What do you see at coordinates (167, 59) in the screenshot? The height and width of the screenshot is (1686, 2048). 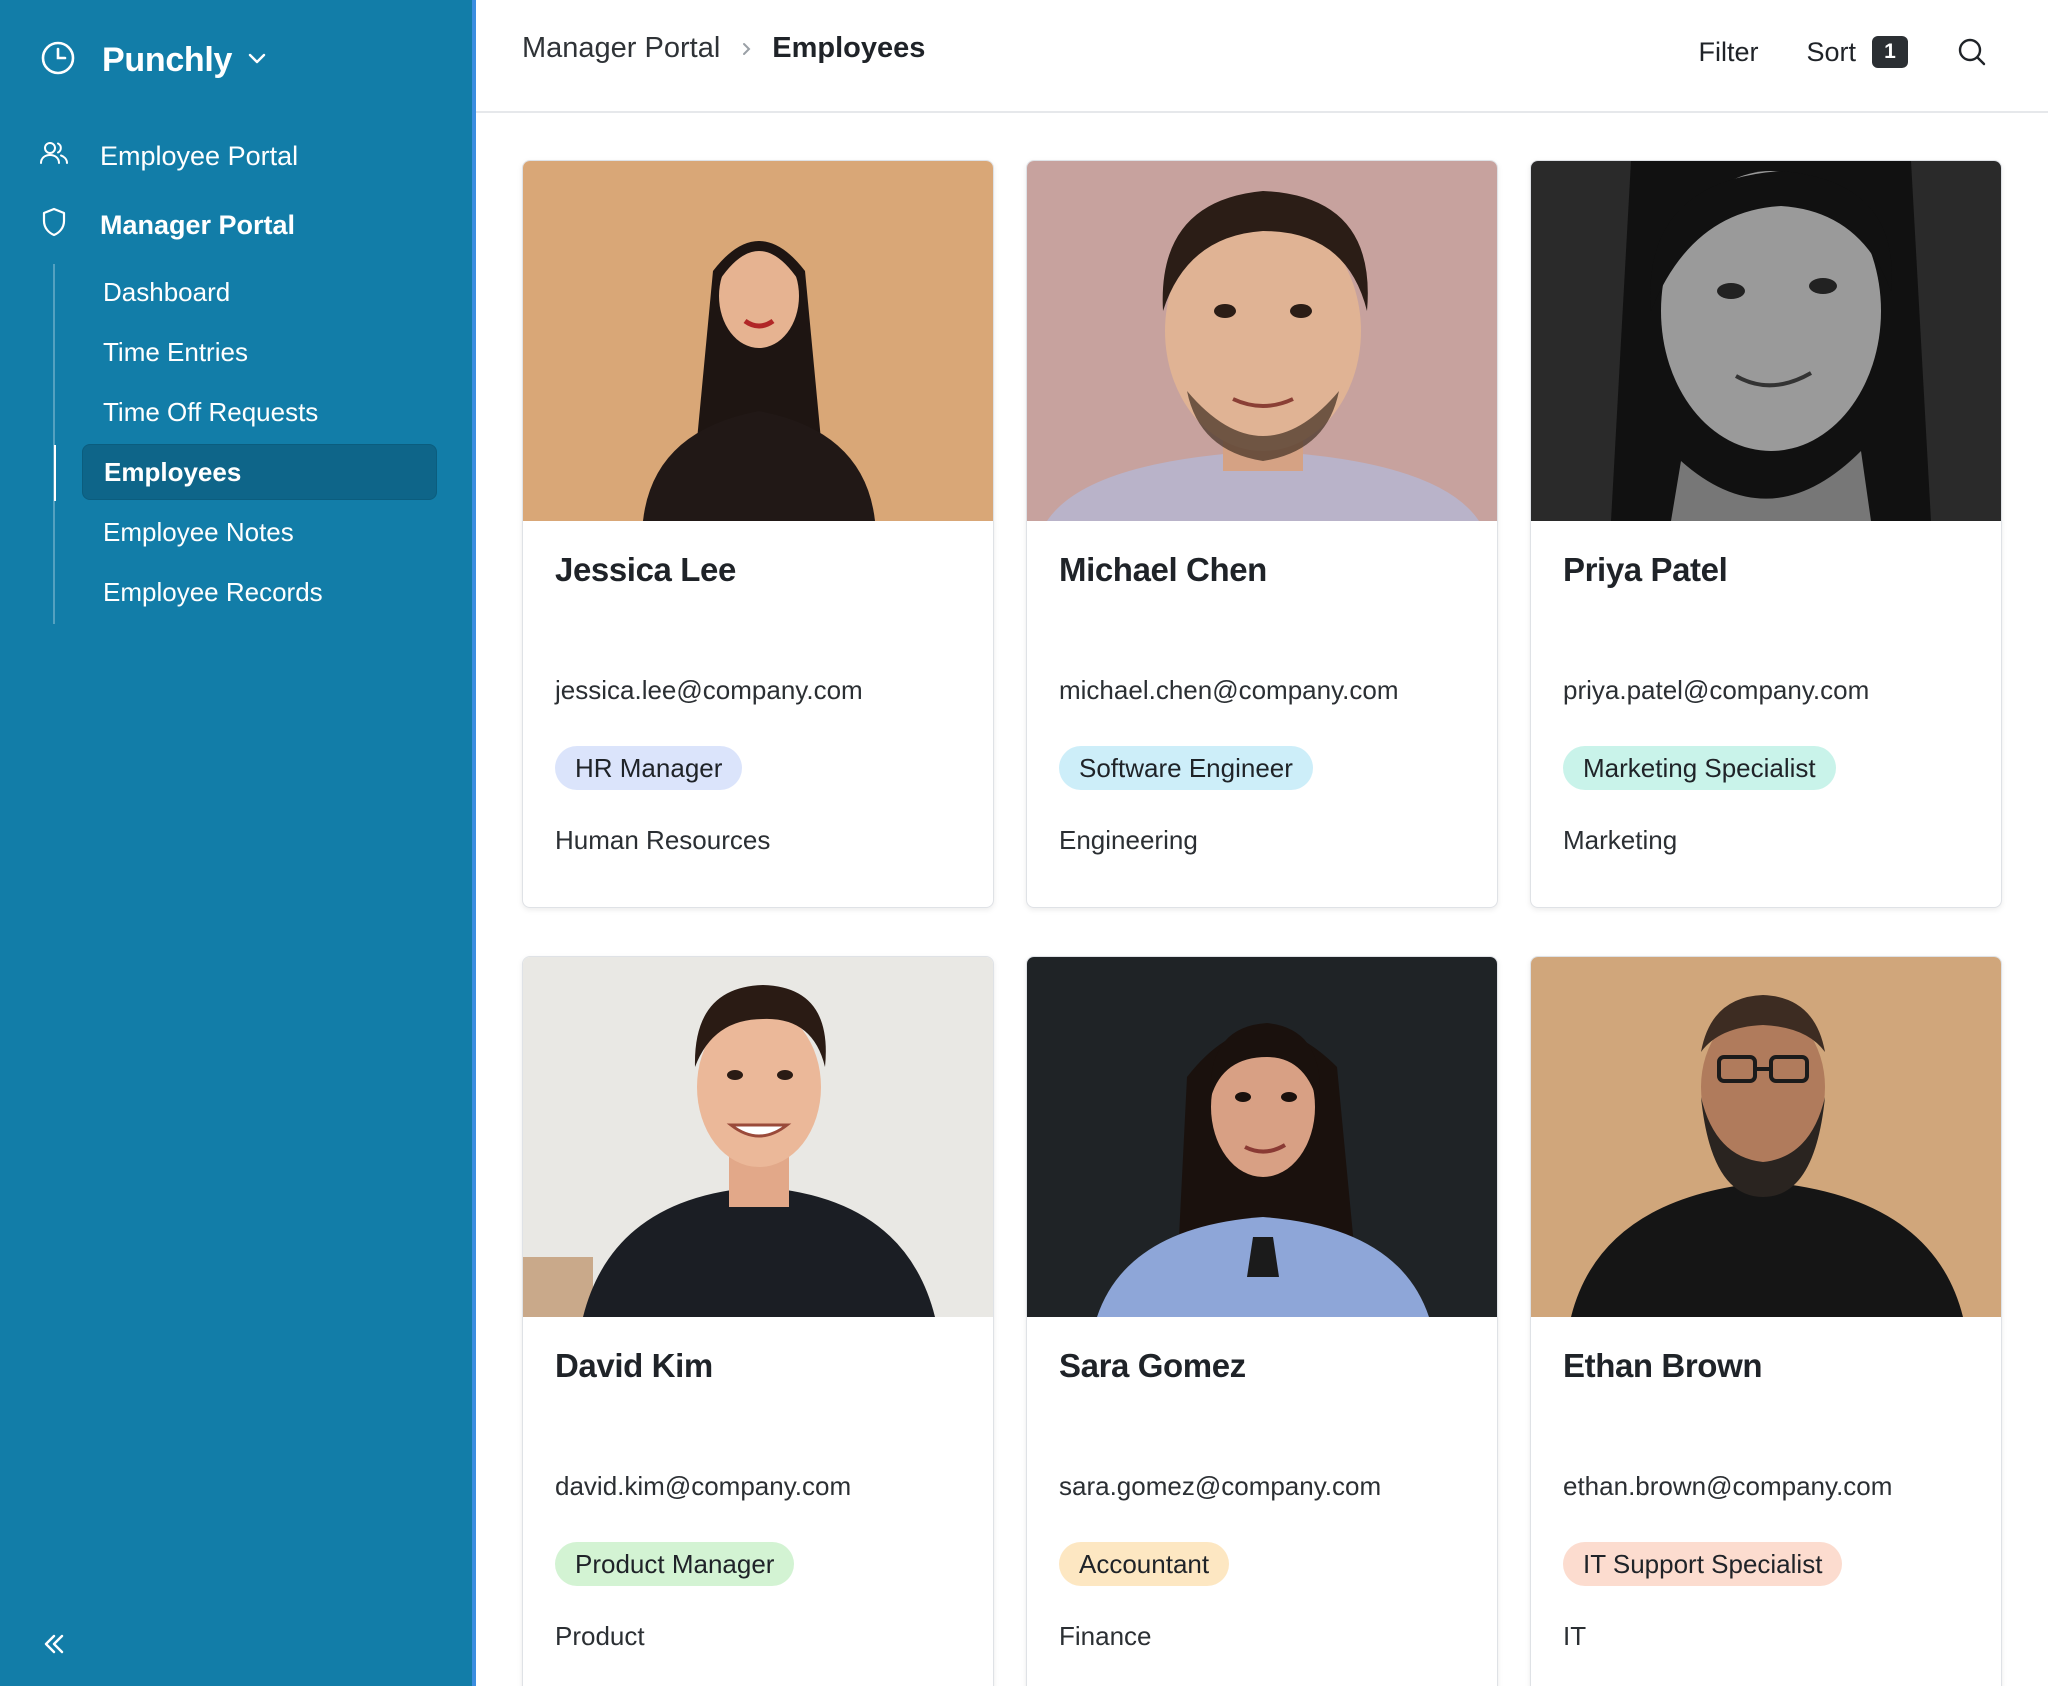 I see `app-name: Punchly` at bounding box center [167, 59].